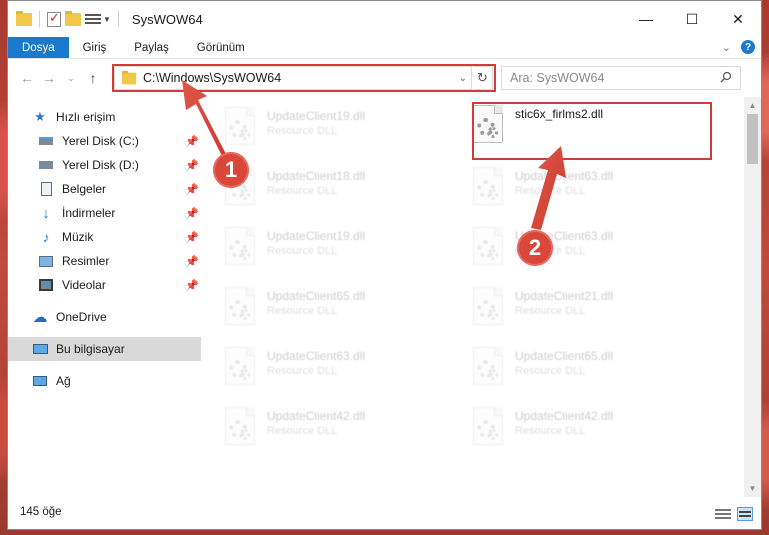 The width and height of the screenshot is (769, 535). I want to click on list-item: UpdateClient63.dll Resource DLL, so click(586, 187).